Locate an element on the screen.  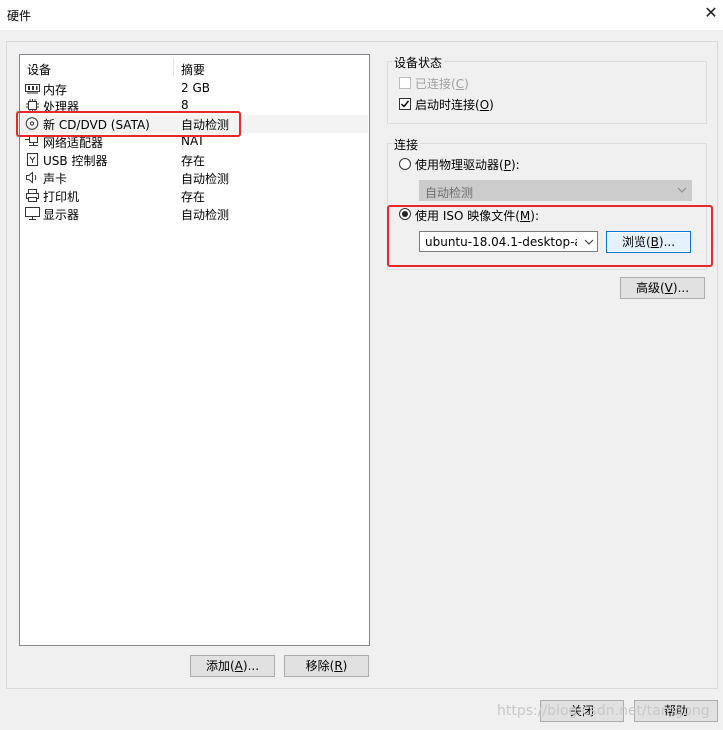
device-row-sound: 声卡 自动检测 is located at coordinates (194, 178).